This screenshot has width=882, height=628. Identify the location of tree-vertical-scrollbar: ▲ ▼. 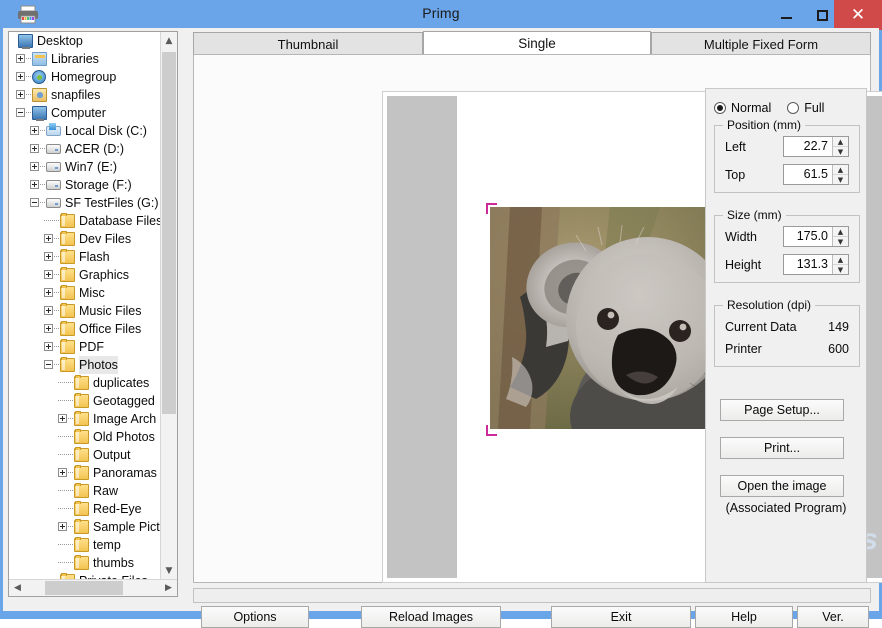
(168, 305).